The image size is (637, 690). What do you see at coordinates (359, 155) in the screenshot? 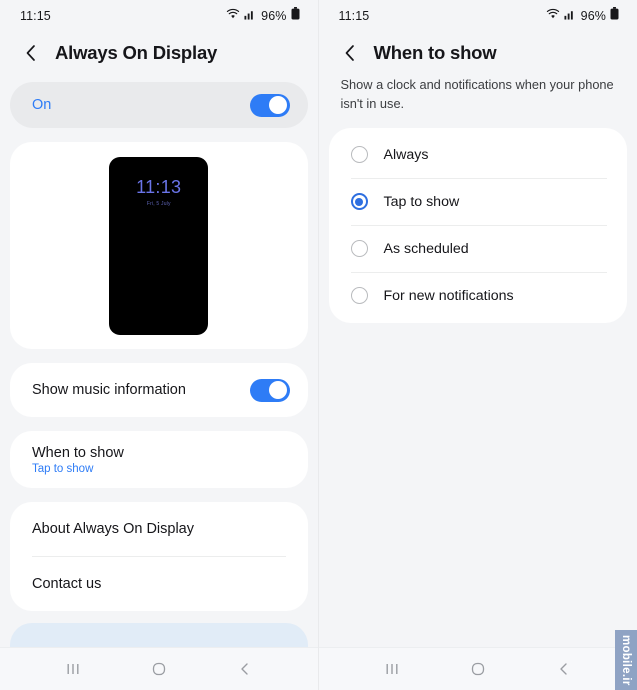
I see `radio-button-always` at bounding box center [359, 155].